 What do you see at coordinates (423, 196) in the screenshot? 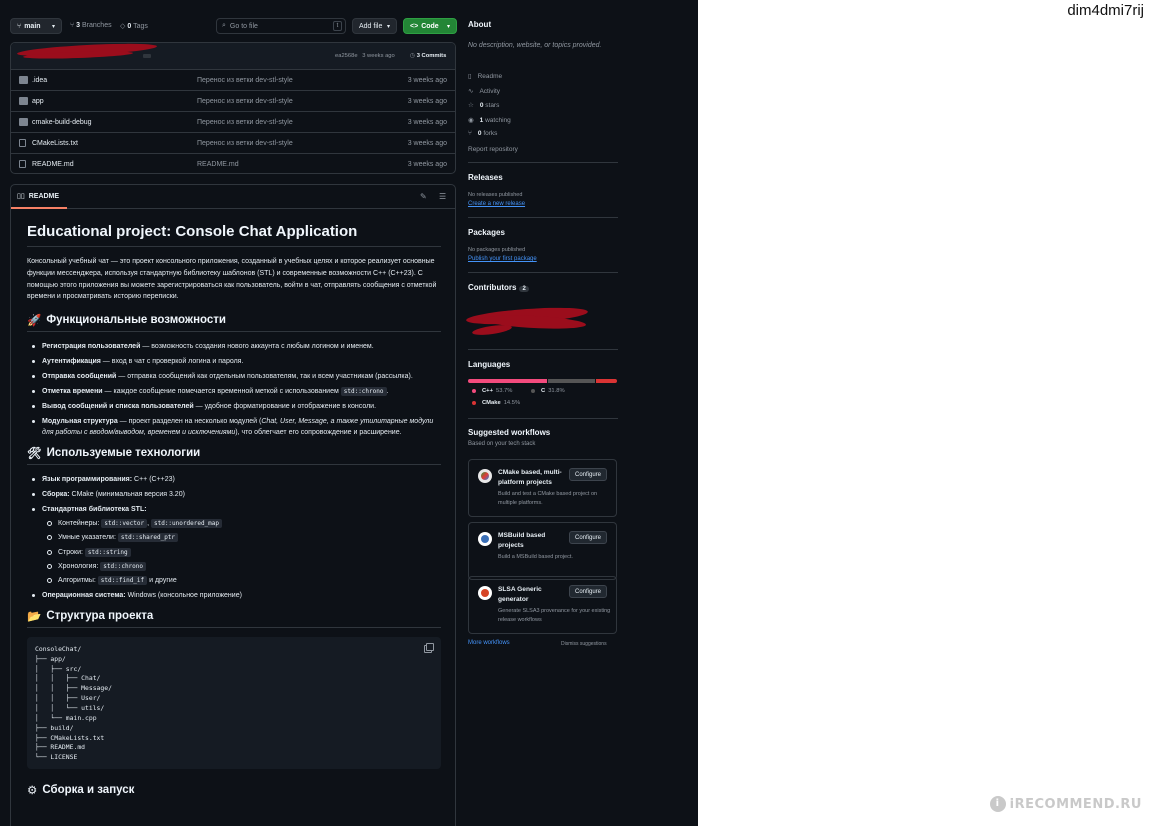
I see `pencil-icon: ✎` at bounding box center [423, 196].